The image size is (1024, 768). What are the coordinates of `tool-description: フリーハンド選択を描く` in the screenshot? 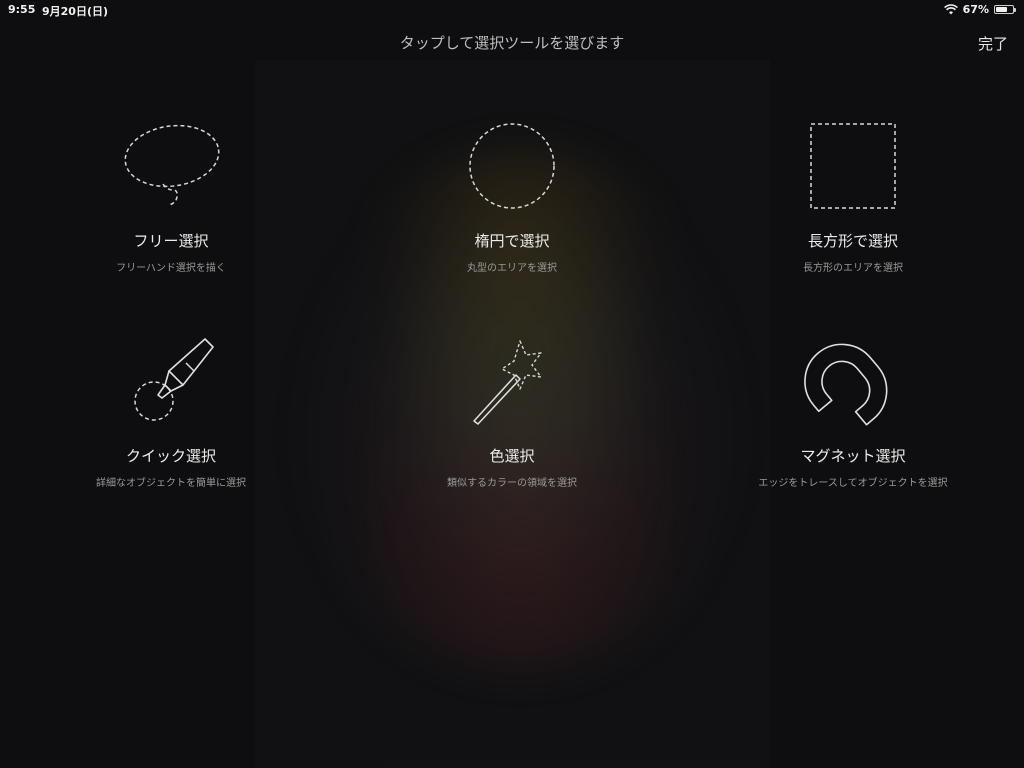 It's located at (171, 268).